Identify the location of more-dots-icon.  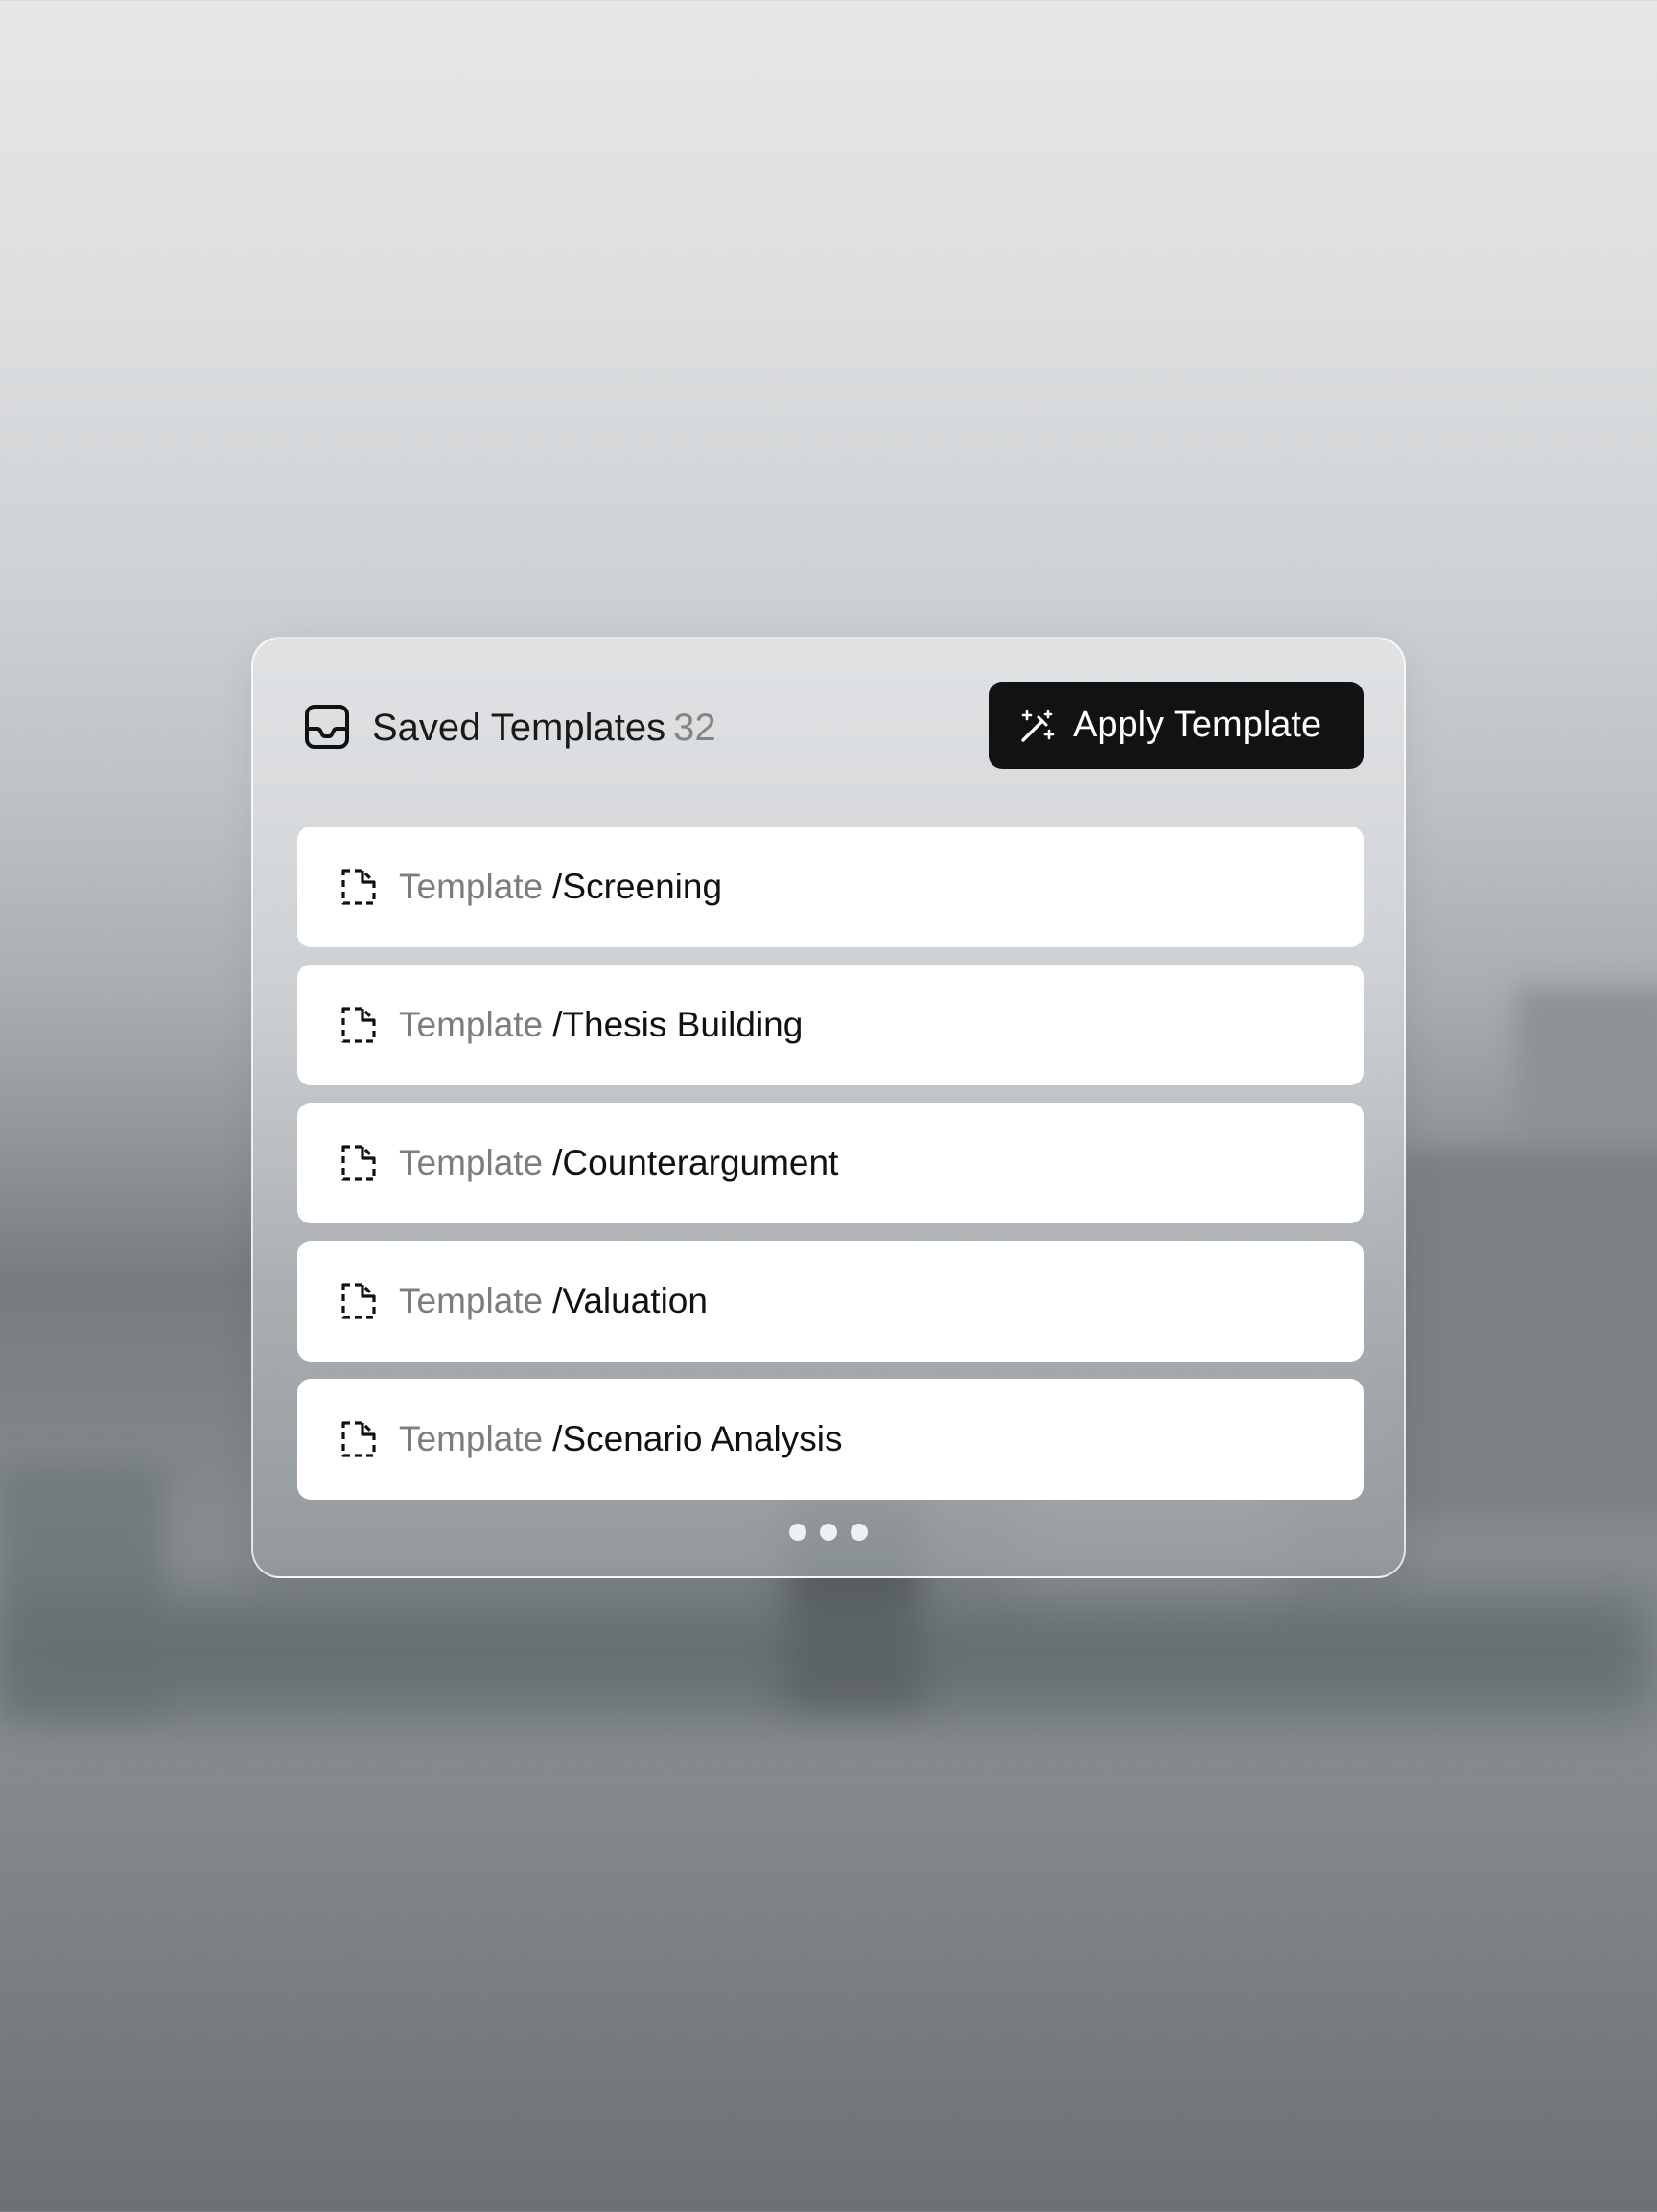
(828, 1533).